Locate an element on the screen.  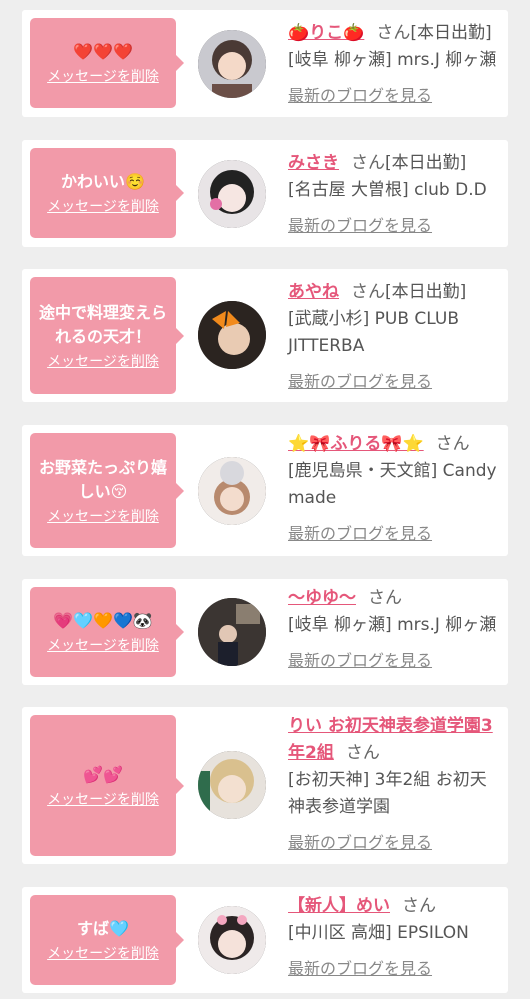
message-bubble: ❤️❤️❤️ メッセージを削除 is located at coordinates (107, 63).